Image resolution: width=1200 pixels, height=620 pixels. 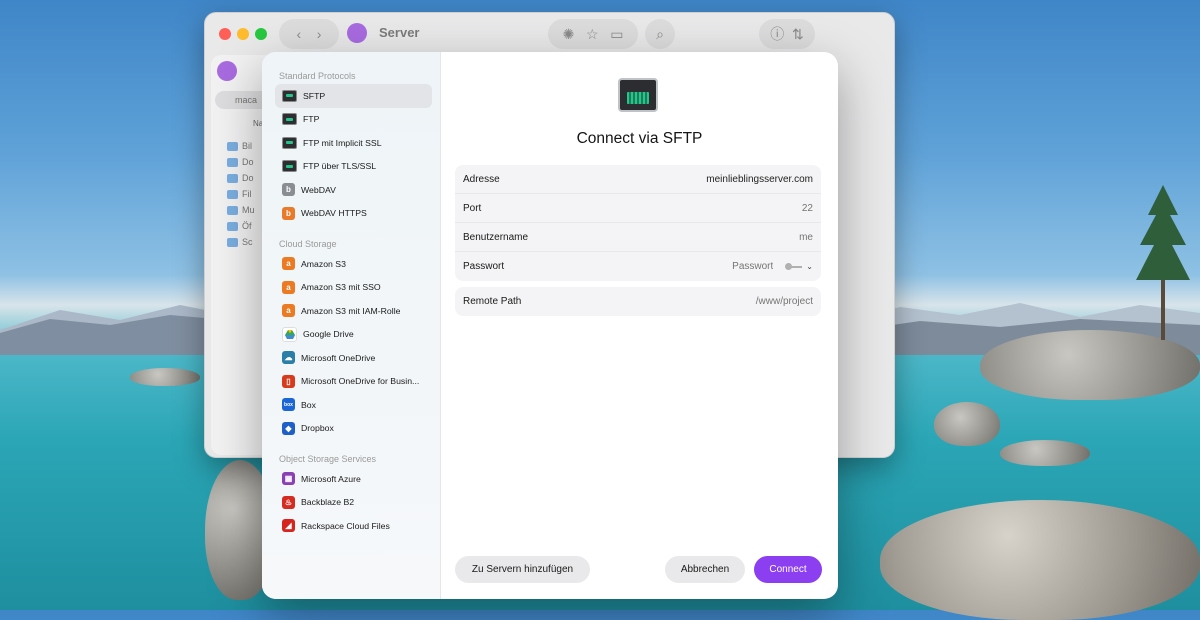 I want to click on dialog-title: Connect via SFTP, so click(x=639, y=138).